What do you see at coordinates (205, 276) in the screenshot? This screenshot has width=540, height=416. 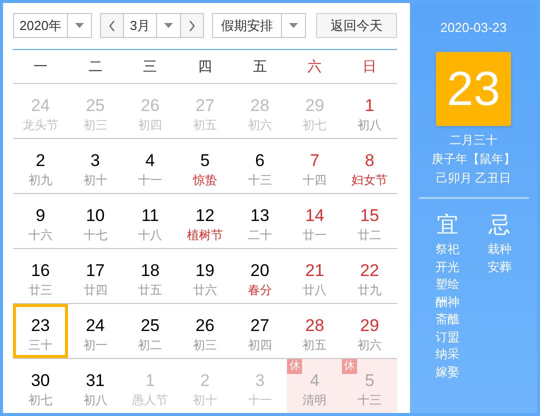 I see `day-cell: 19 廿六` at bounding box center [205, 276].